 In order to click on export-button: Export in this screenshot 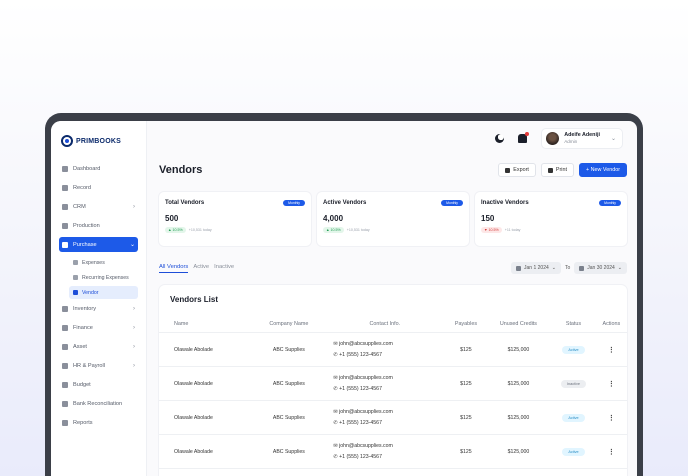, I will do `click(517, 170)`.